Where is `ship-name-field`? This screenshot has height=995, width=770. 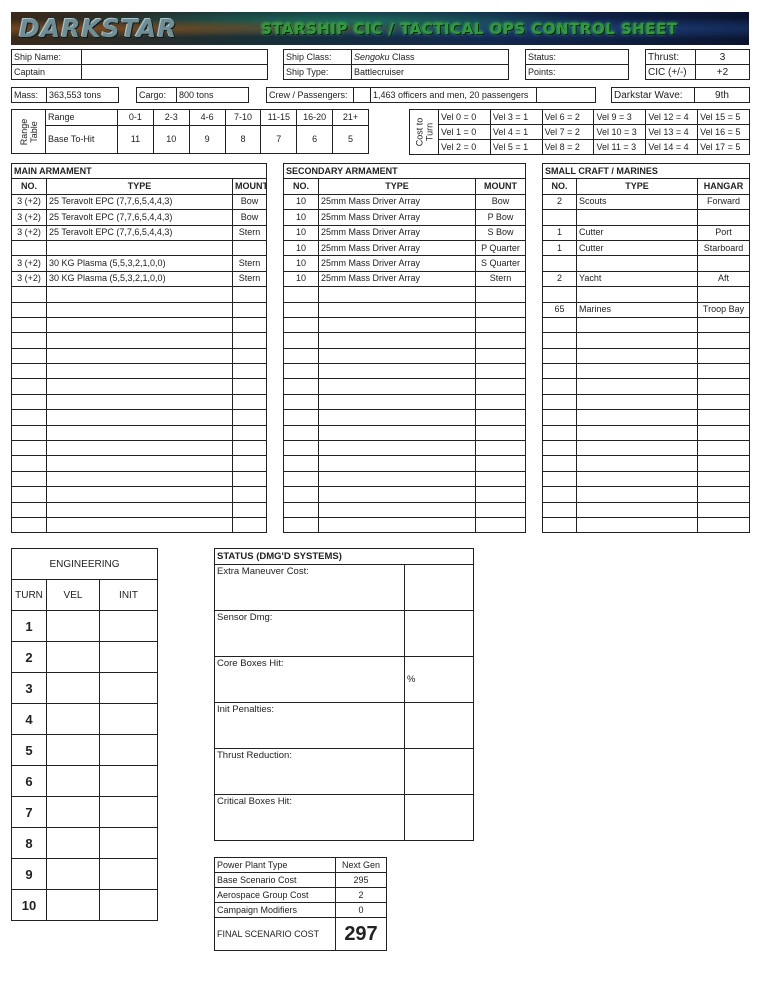
ship-name-field is located at coordinates (174, 57).